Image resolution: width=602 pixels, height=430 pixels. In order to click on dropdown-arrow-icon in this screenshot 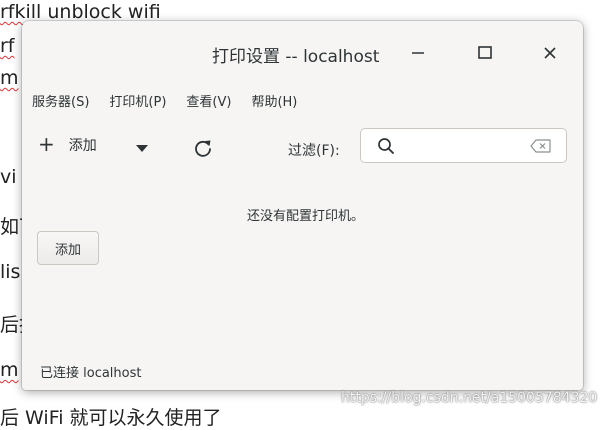, I will do `click(142, 148)`.